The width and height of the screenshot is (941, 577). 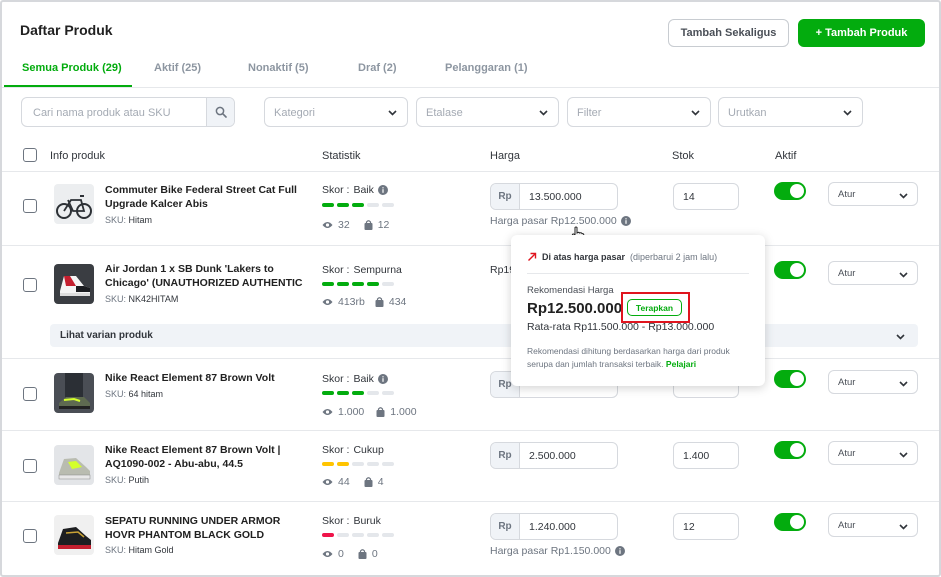 I want to click on etalase-dropdown: Etalase, so click(x=487, y=112).